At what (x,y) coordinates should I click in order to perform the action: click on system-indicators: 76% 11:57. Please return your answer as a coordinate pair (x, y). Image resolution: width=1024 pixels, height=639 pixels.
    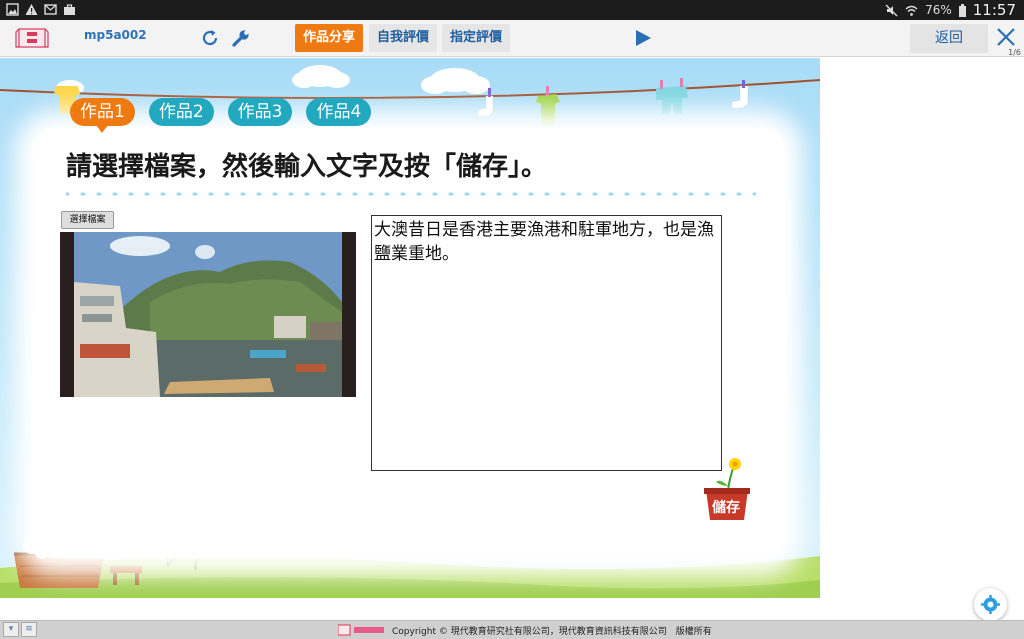
    Looking at the image, I should click on (950, 10).